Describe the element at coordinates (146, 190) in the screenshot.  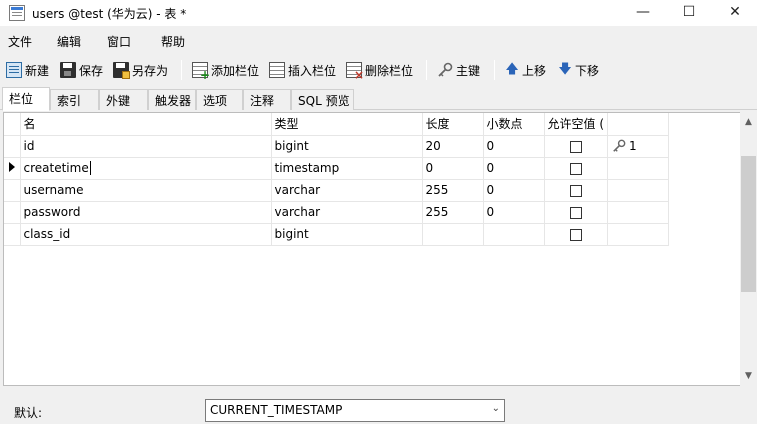
I see `field-name-cell: username` at that location.